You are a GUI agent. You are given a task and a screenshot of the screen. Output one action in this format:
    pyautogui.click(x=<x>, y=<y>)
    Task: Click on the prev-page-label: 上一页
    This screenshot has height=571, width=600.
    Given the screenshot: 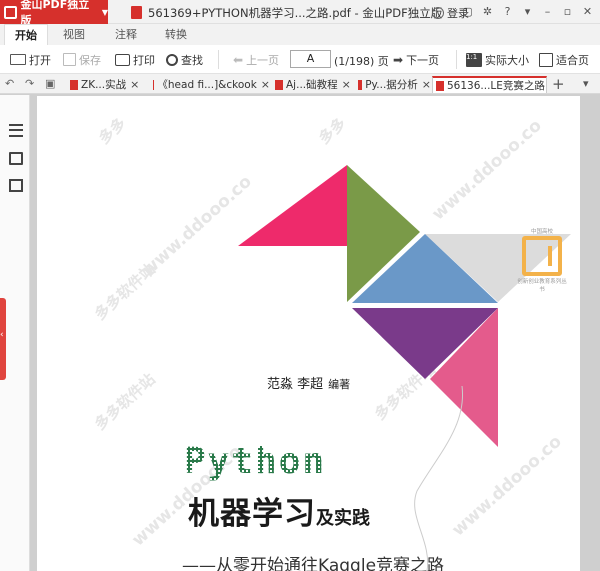 What is the action you would take?
    pyautogui.click(x=263, y=60)
    